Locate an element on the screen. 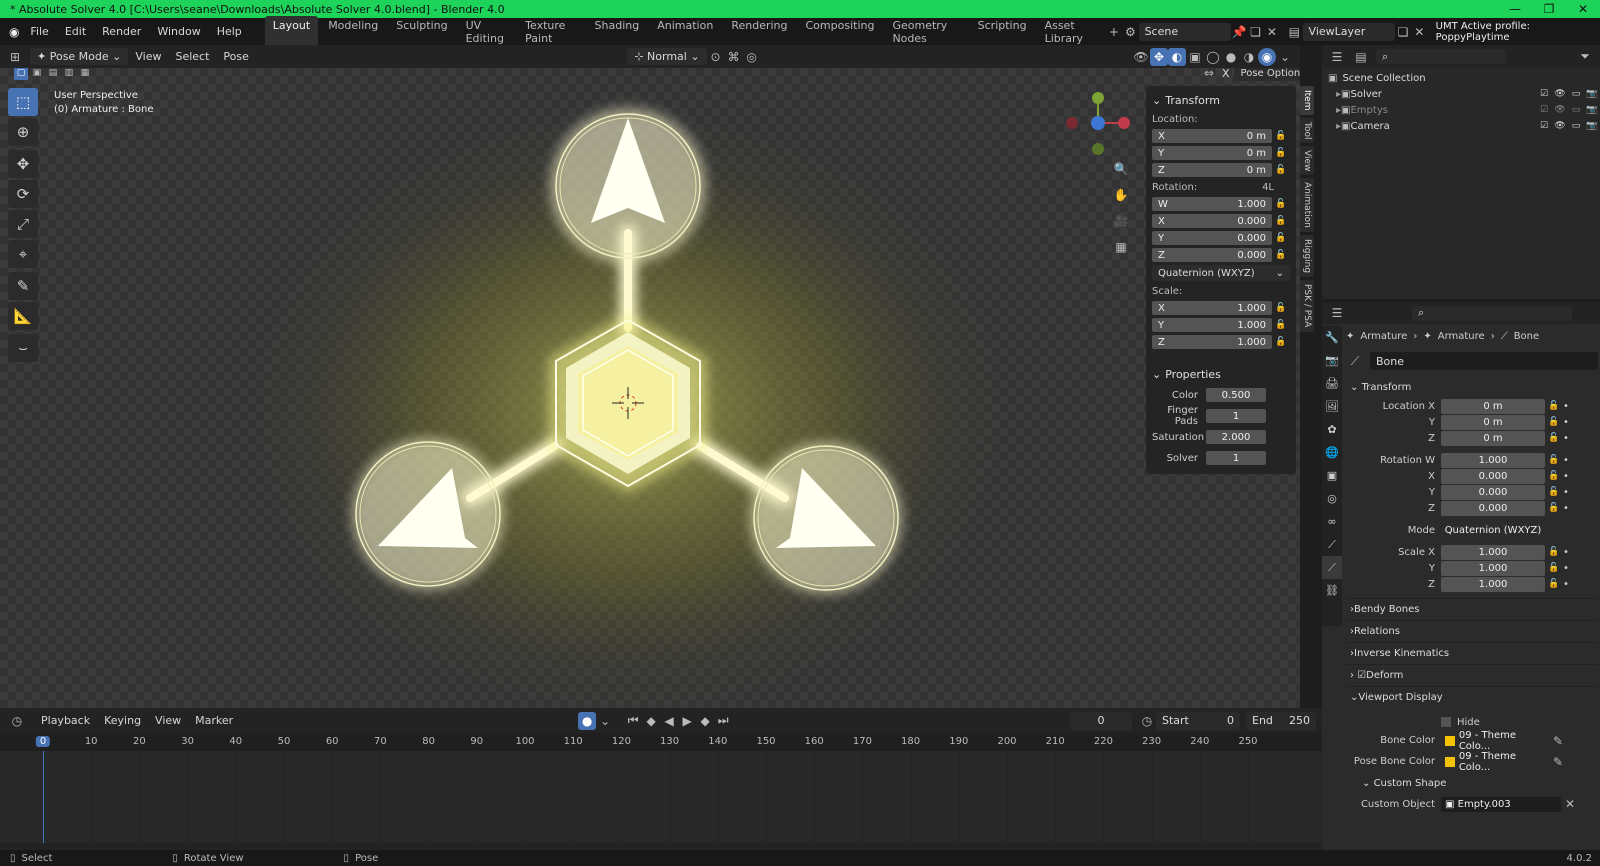 The width and height of the screenshot is (1600, 866). camera-view-icon: 🎥 is located at coordinates (1121, 221).